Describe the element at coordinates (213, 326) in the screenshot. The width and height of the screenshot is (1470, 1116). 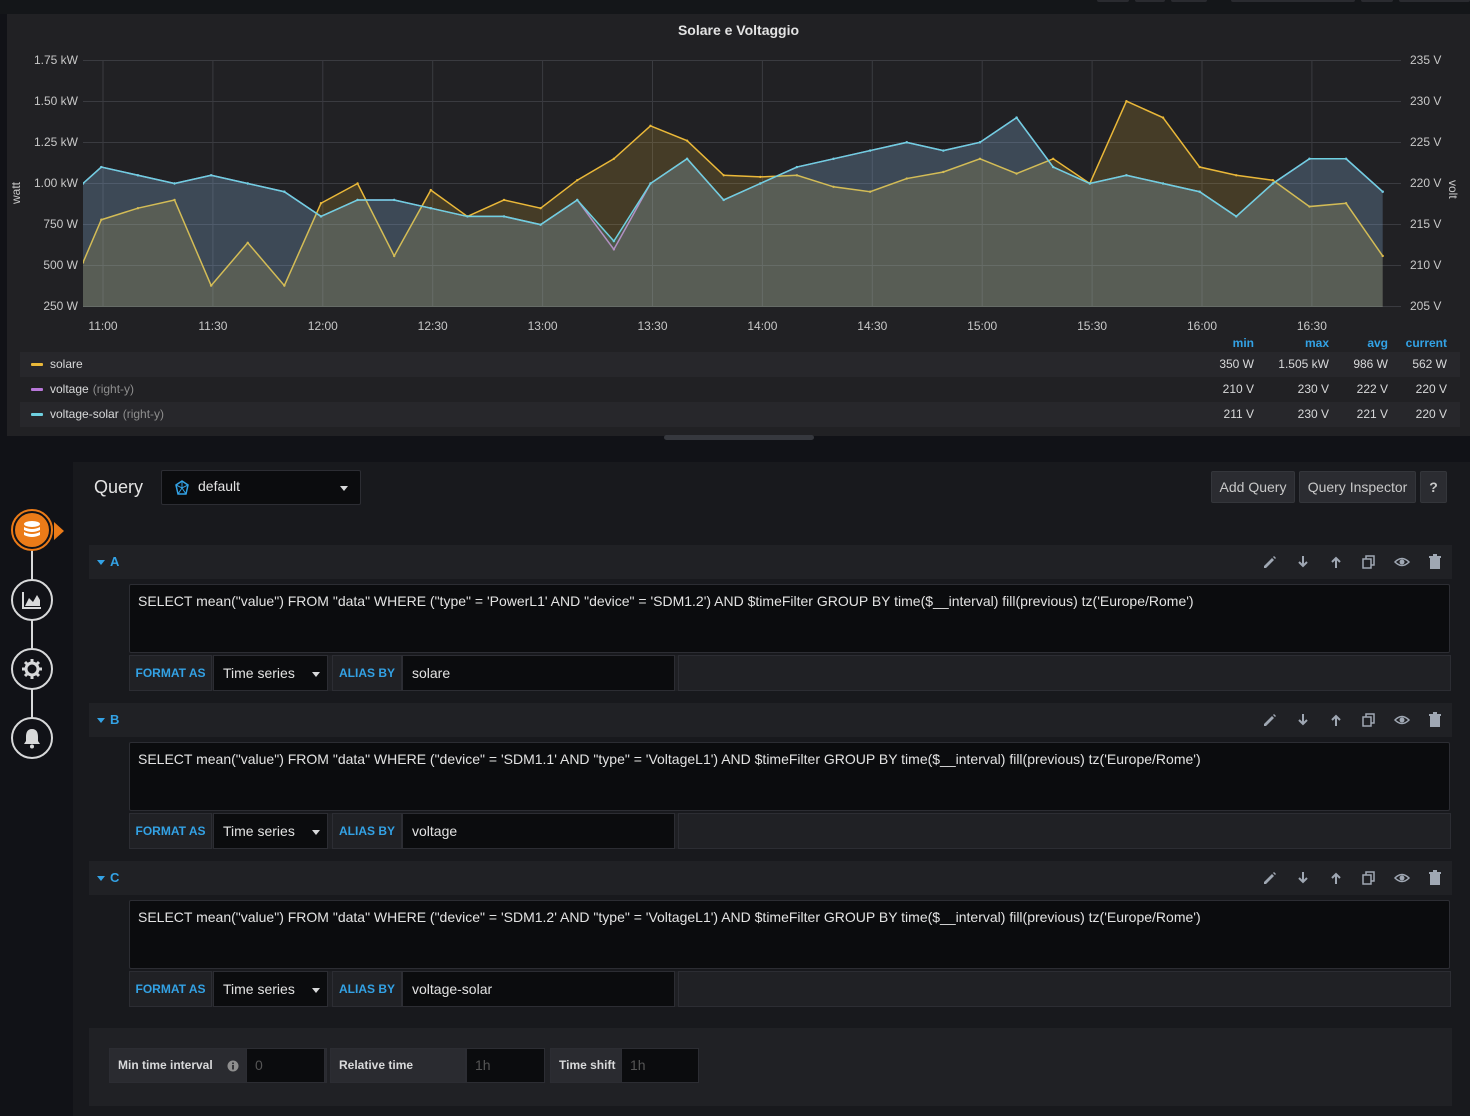
I see `x-tick: 11:30` at that location.